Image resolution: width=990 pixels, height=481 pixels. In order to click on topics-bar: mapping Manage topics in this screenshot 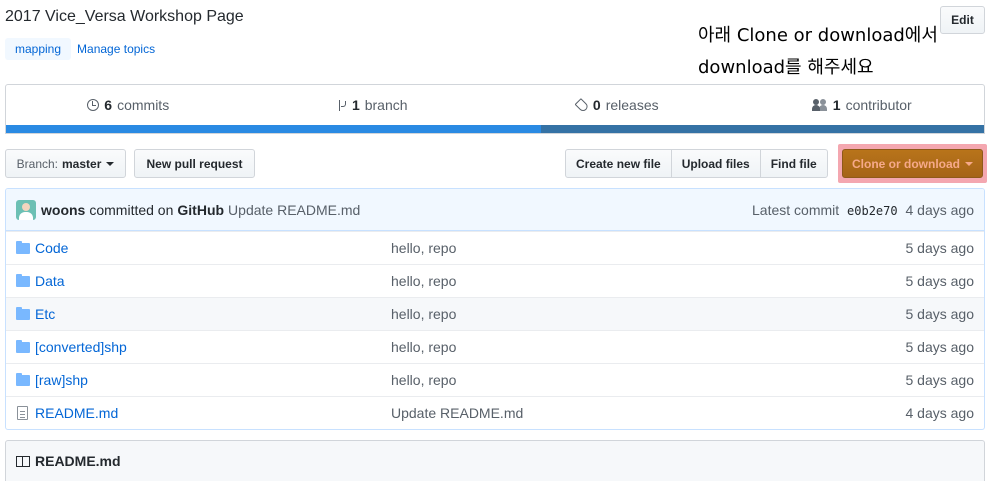, I will do `click(80, 49)`.